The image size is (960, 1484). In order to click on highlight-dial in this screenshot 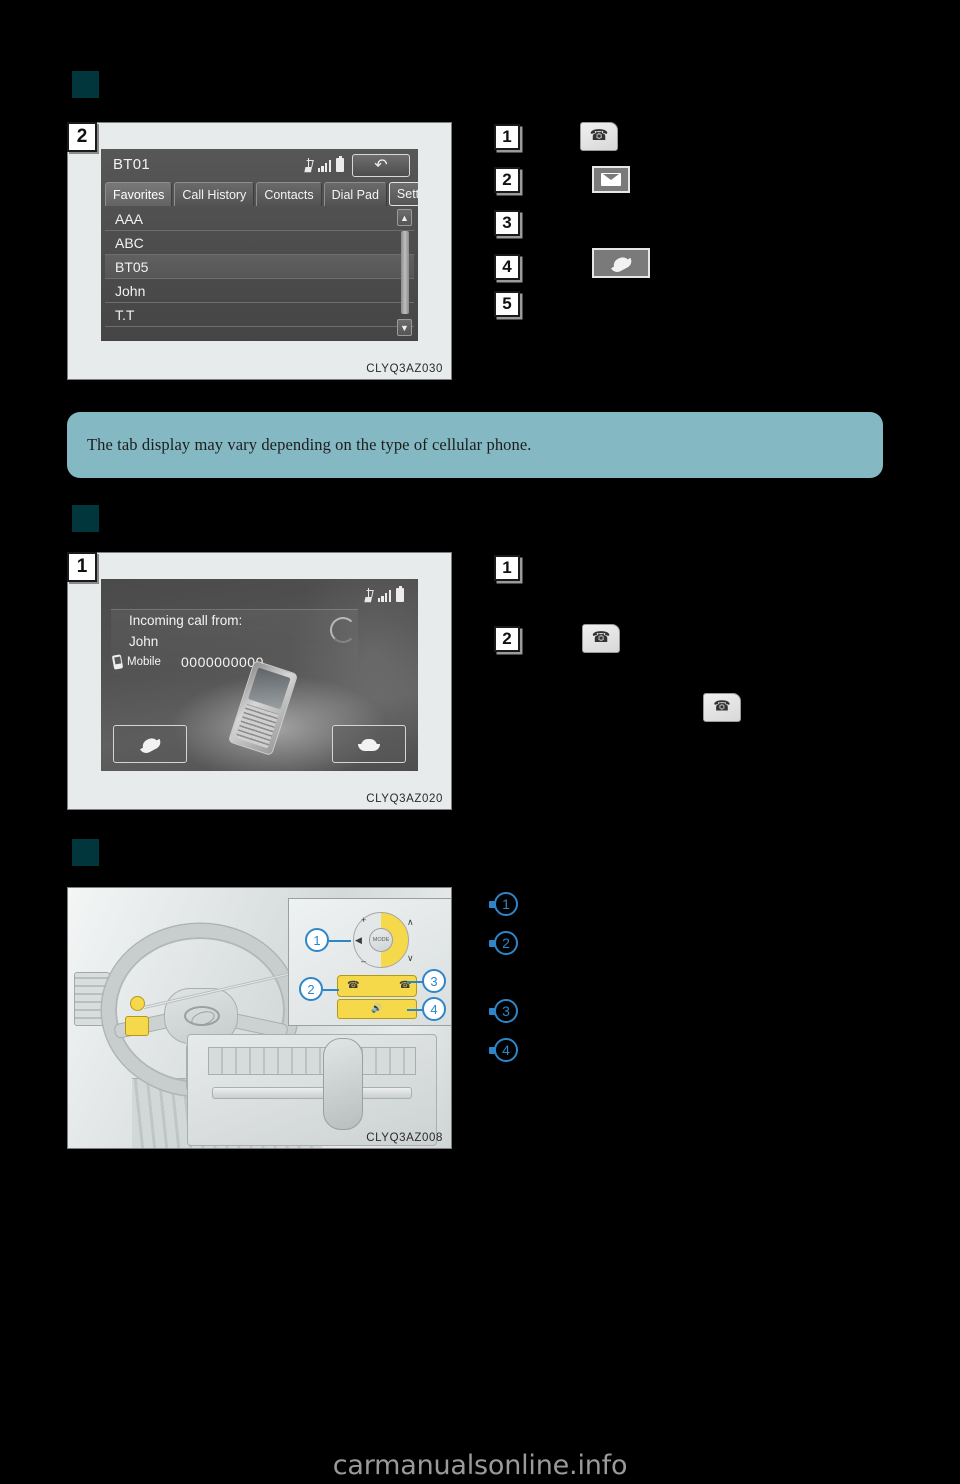, I will do `click(137, 1003)`.